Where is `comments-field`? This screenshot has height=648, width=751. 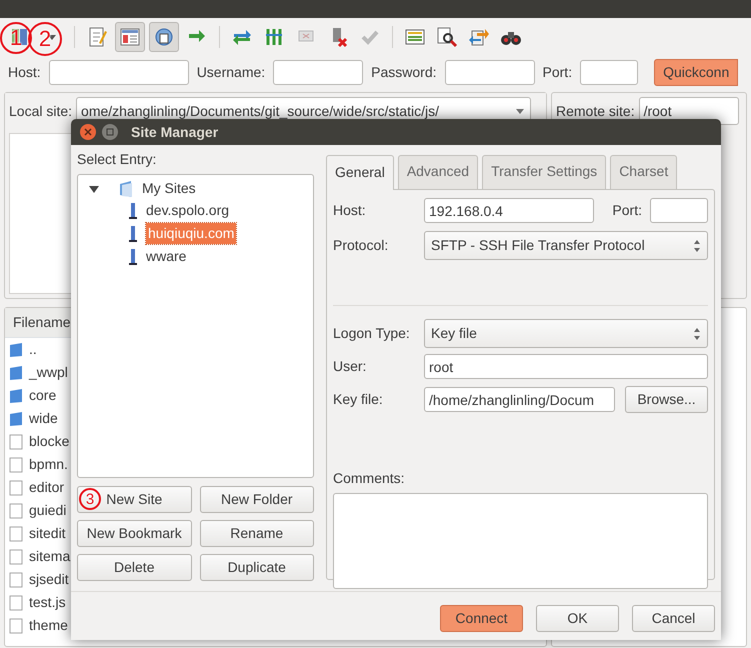
comments-field is located at coordinates (520, 541).